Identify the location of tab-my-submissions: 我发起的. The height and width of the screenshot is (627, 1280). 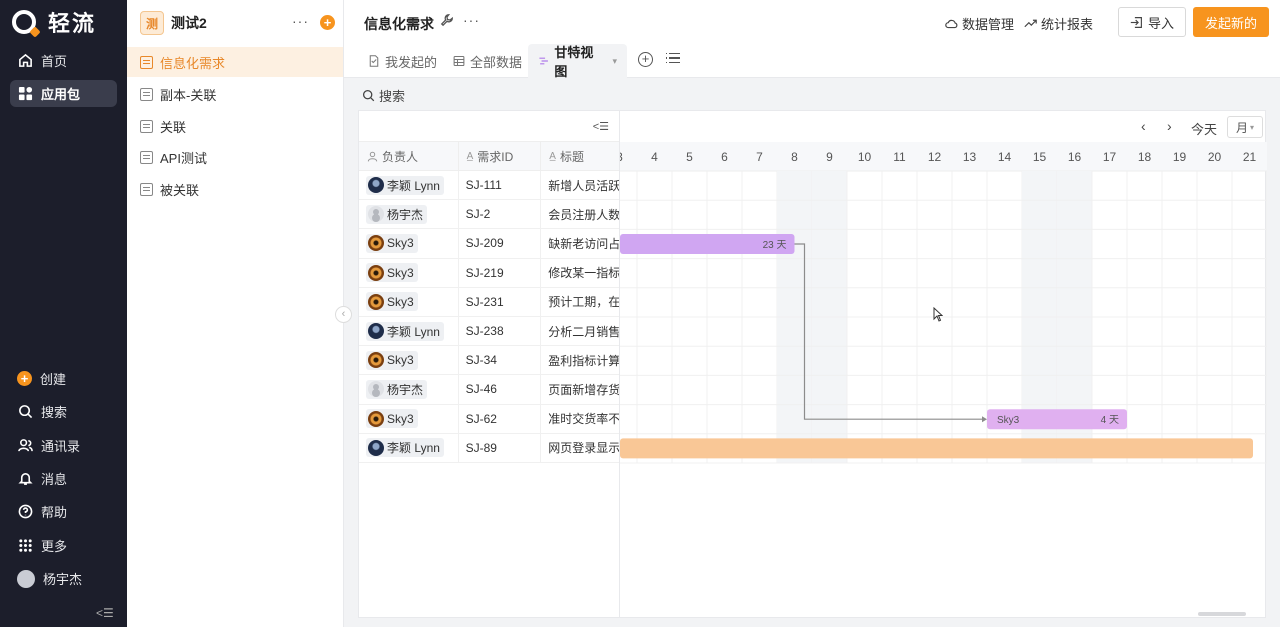
(402, 61).